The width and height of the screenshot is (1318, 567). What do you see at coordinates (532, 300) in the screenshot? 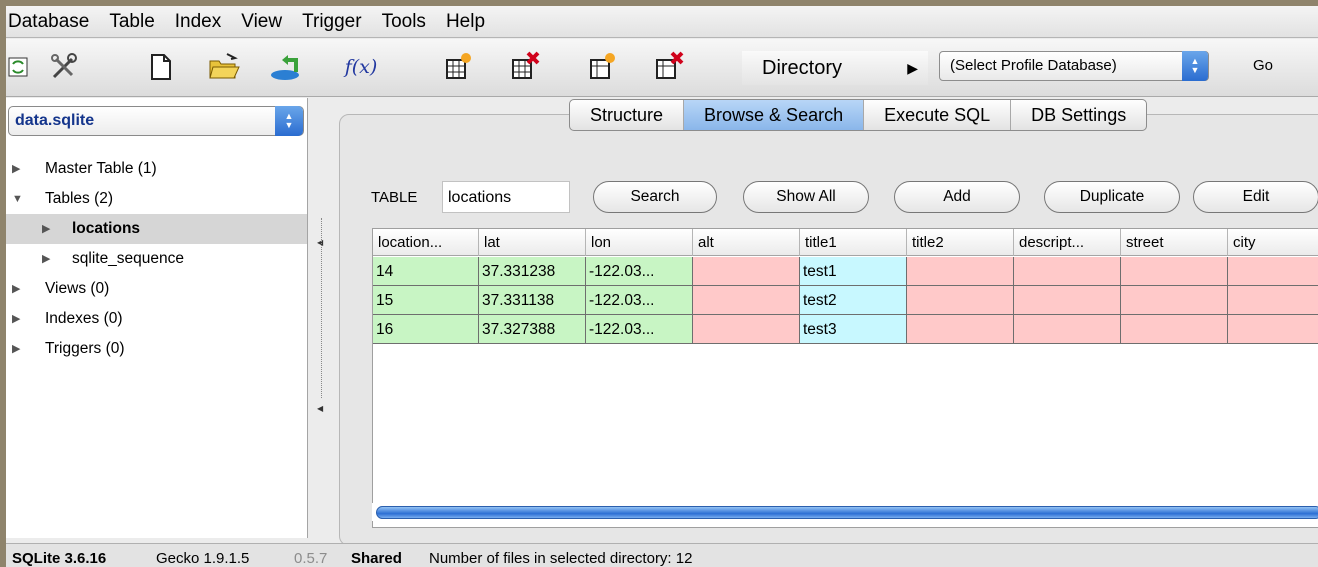
I see `table-cell: 37.331138` at bounding box center [532, 300].